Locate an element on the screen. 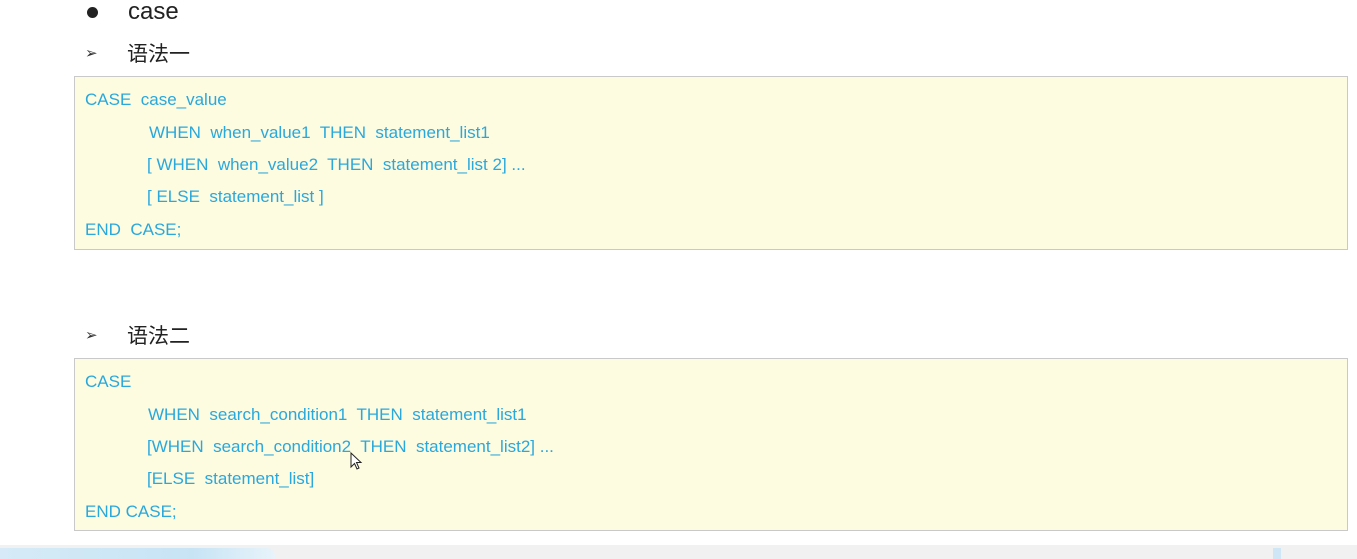  code-line: [ ELSE statement_list ] is located at coordinates (235, 196).